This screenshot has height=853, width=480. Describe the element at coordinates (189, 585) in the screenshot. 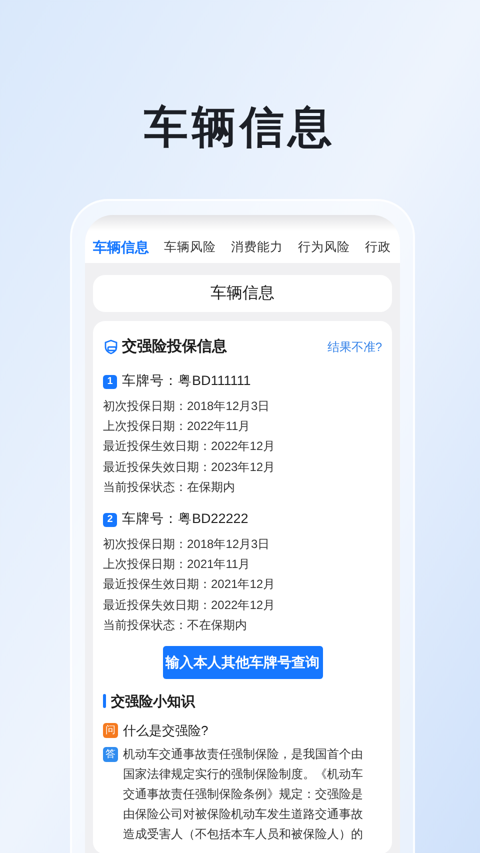

I see `info-line: 最近投保生效日期：2021年12月` at that location.